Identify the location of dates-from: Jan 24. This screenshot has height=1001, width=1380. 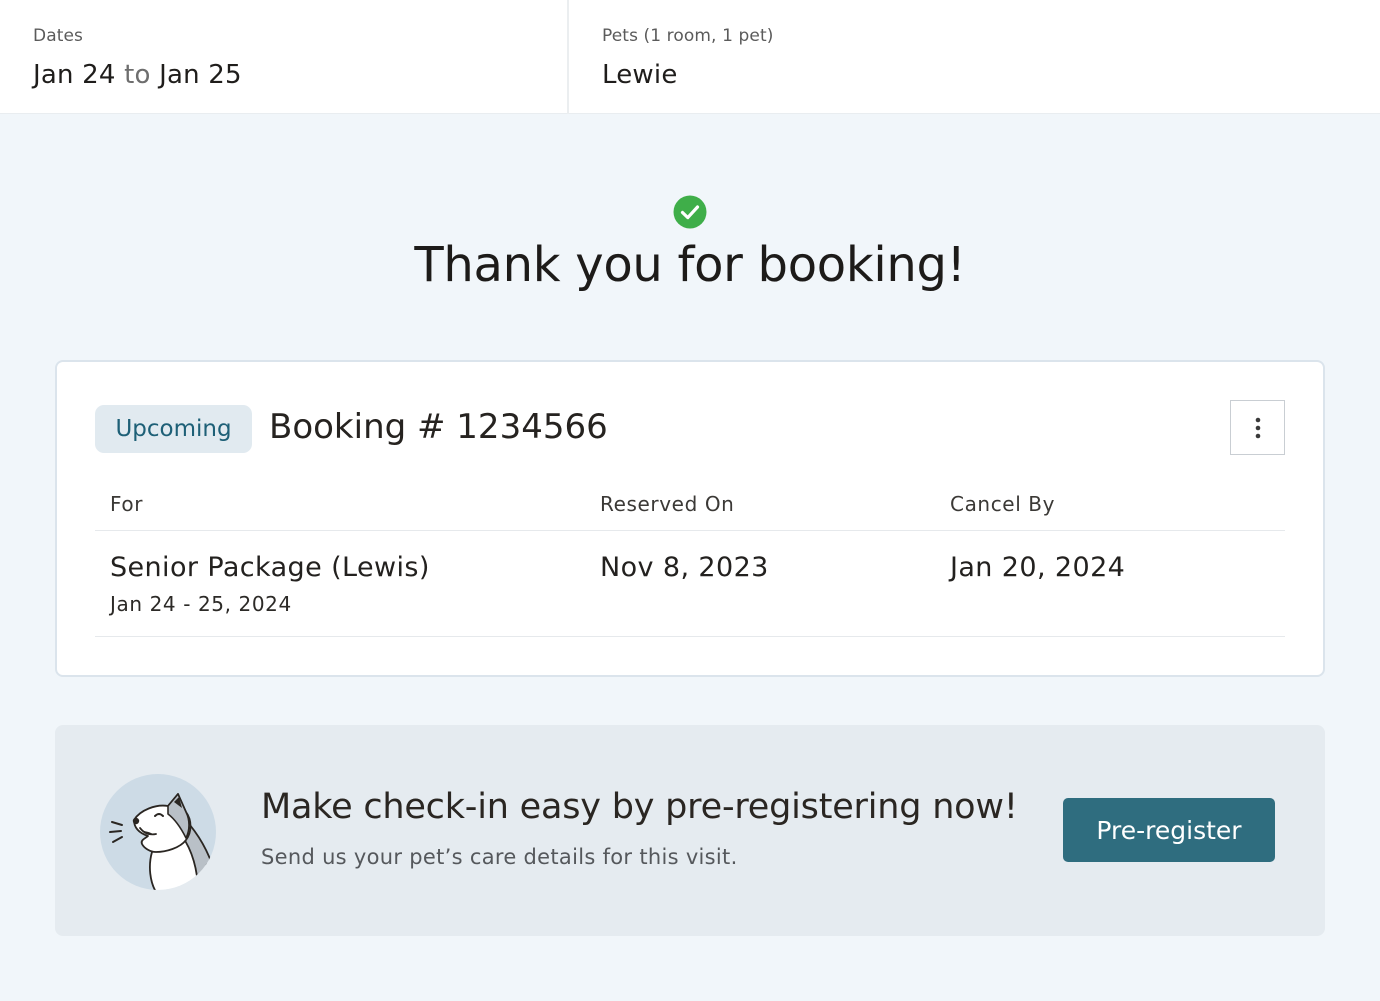
(74, 75).